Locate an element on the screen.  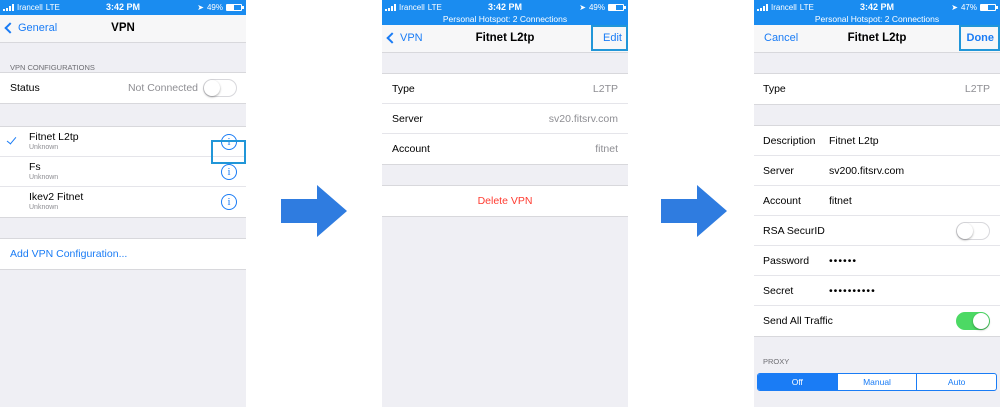
proxy-option-off: Off is located at coordinates (797, 382).